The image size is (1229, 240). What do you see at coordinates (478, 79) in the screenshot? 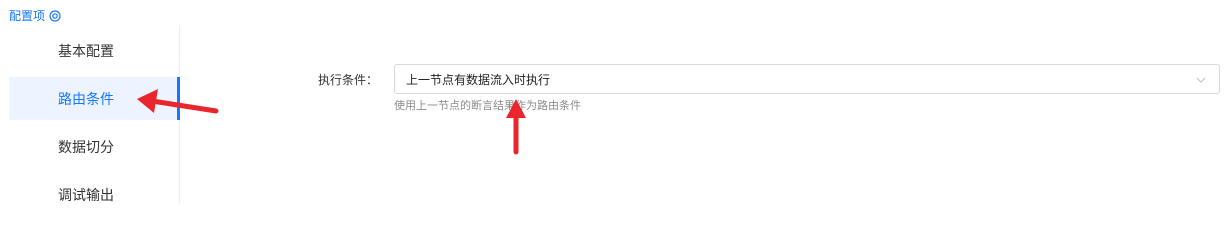
I see `execution-condition-value: 上一节点有数据流入时执行` at bounding box center [478, 79].